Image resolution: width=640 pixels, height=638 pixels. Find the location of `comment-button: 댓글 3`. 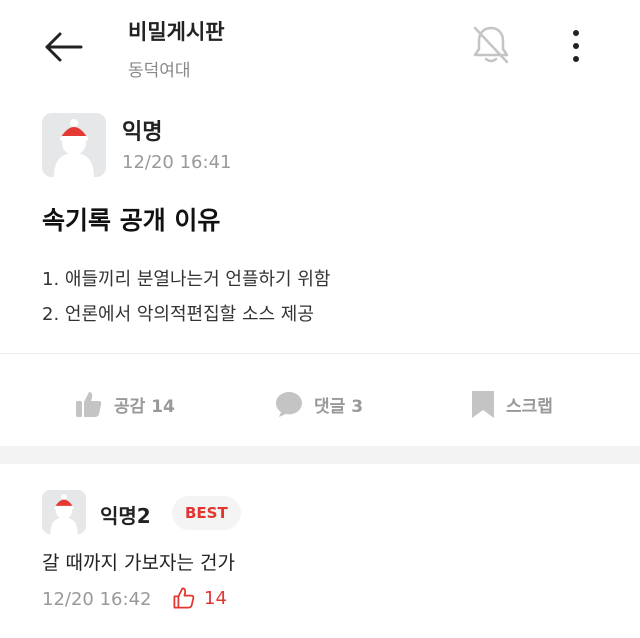

comment-button: 댓글 3 is located at coordinates (318, 404).